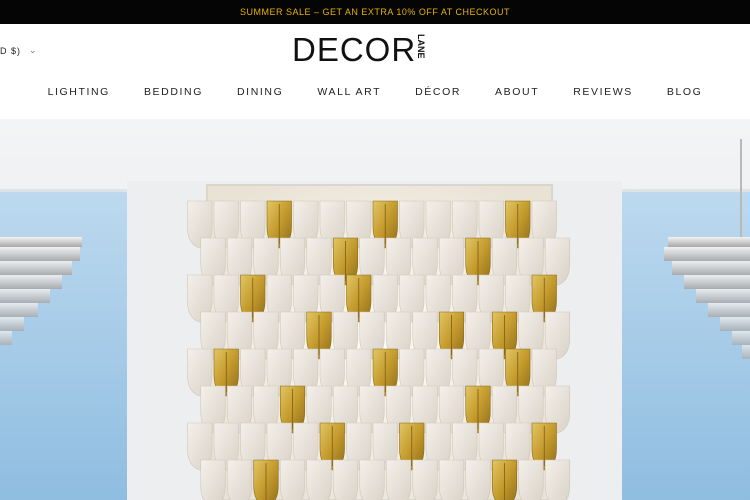 The height and width of the screenshot is (500, 750). I want to click on nav-item-about: ABOUT, so click(517, 92).